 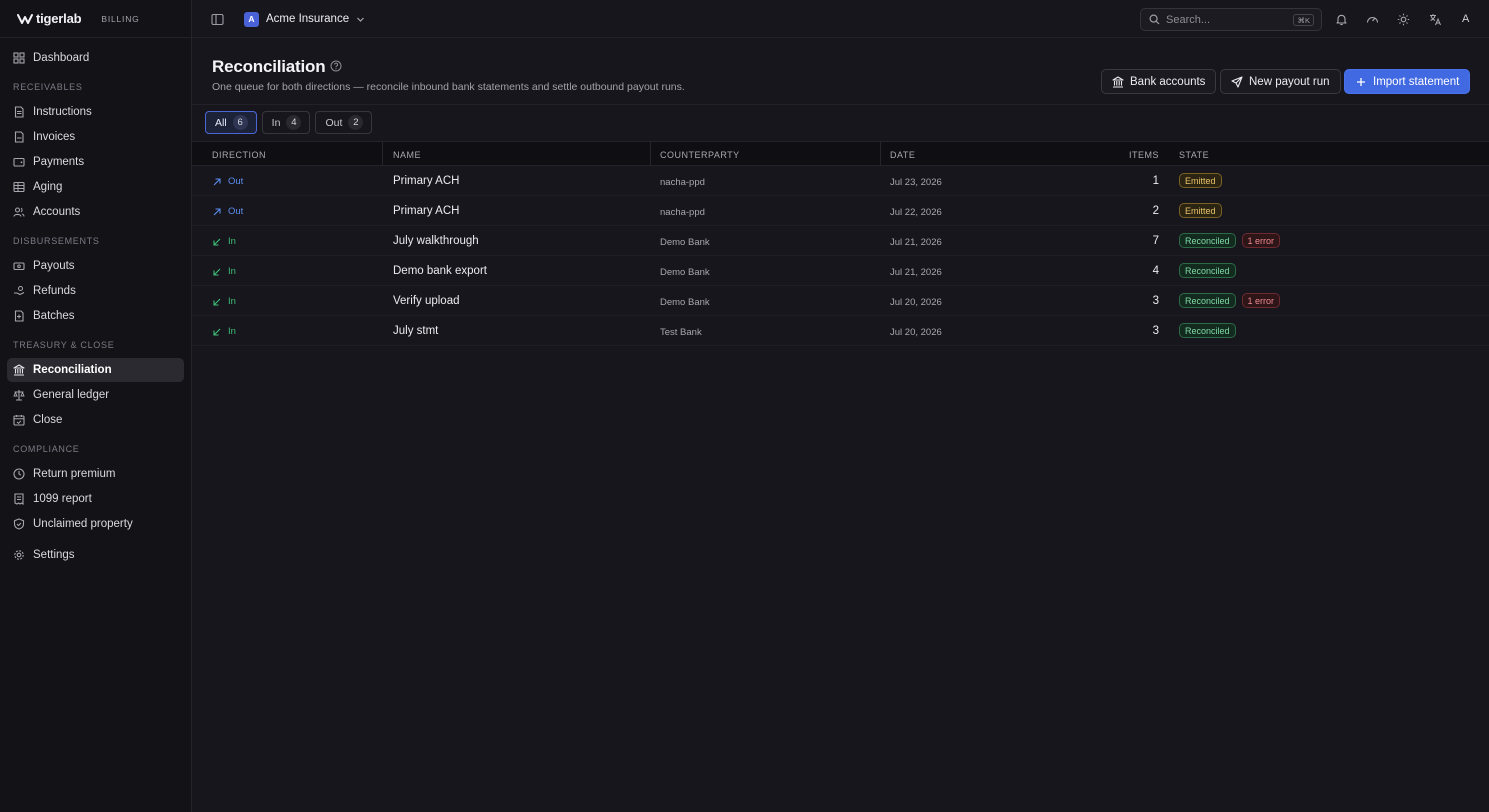 I want to click on sun-icon, so click(x=1403, y=19).